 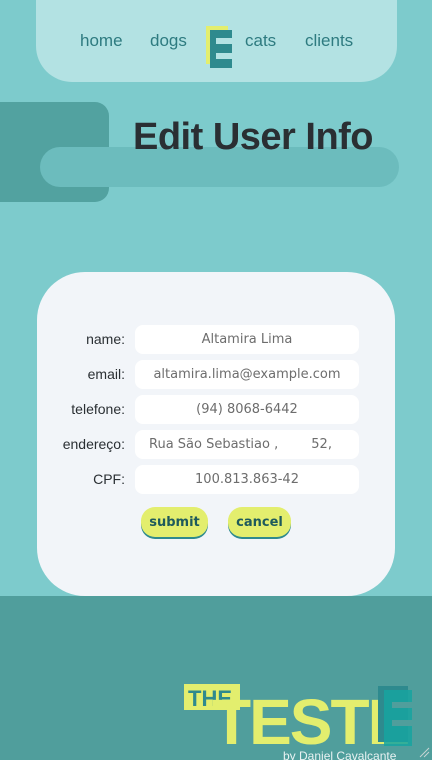 I want to click on logo-e-icon, so click(x=219, y=47).